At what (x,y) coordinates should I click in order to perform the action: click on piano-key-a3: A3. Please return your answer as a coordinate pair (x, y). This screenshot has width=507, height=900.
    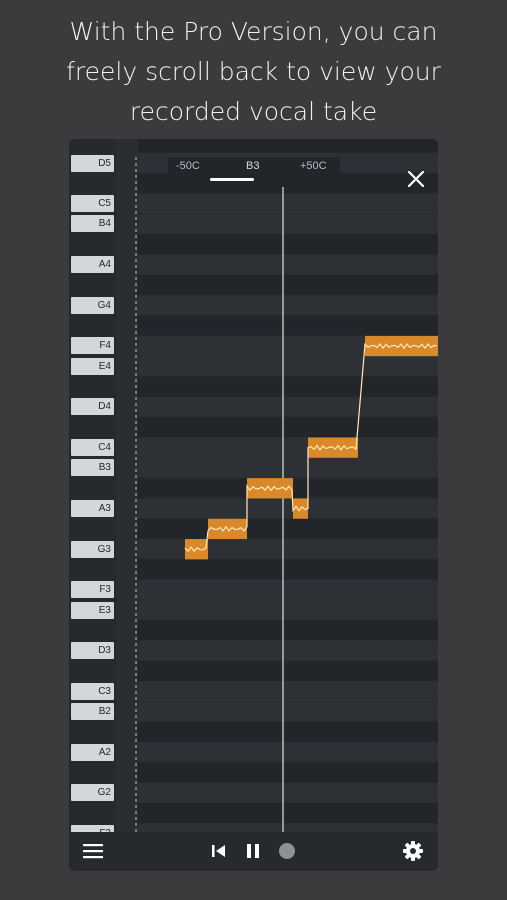
    Looking at the image, I should click on (92, 508).